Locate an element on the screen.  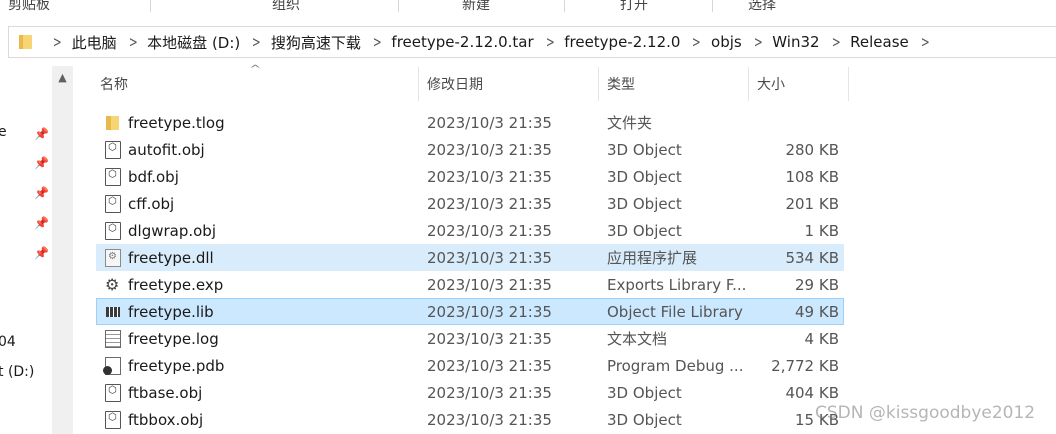
file-size: 29 KB is located at coordinates (817, 284).